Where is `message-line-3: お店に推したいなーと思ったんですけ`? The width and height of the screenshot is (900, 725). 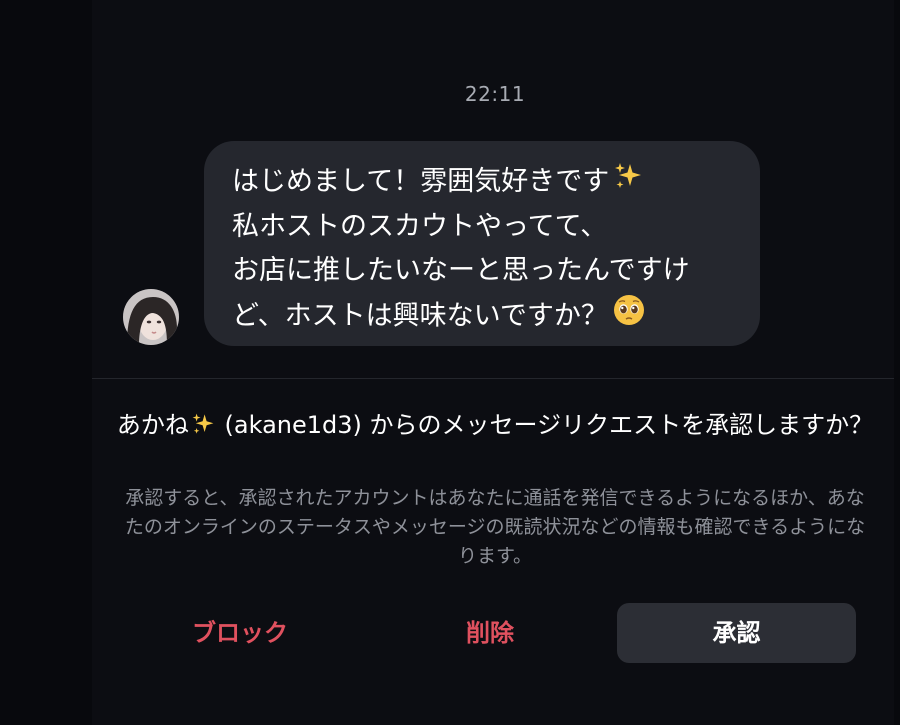
message-line-3: お店に推したいなーと思ったんですけ is located at coordinates (461, 270).